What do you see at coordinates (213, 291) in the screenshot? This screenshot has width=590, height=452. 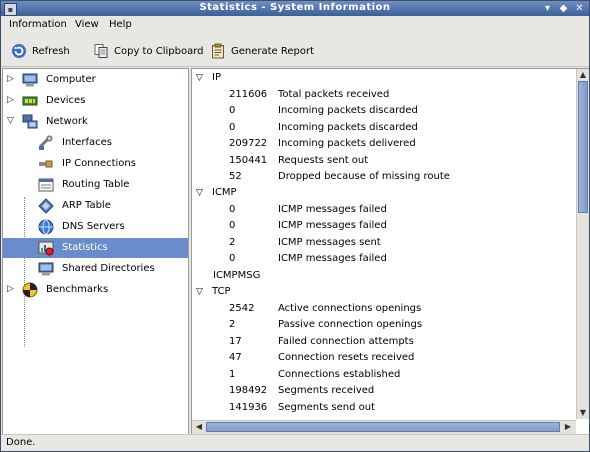 I see `section-header-tcp: ▽ TCP` at bounding box center [213, 291].